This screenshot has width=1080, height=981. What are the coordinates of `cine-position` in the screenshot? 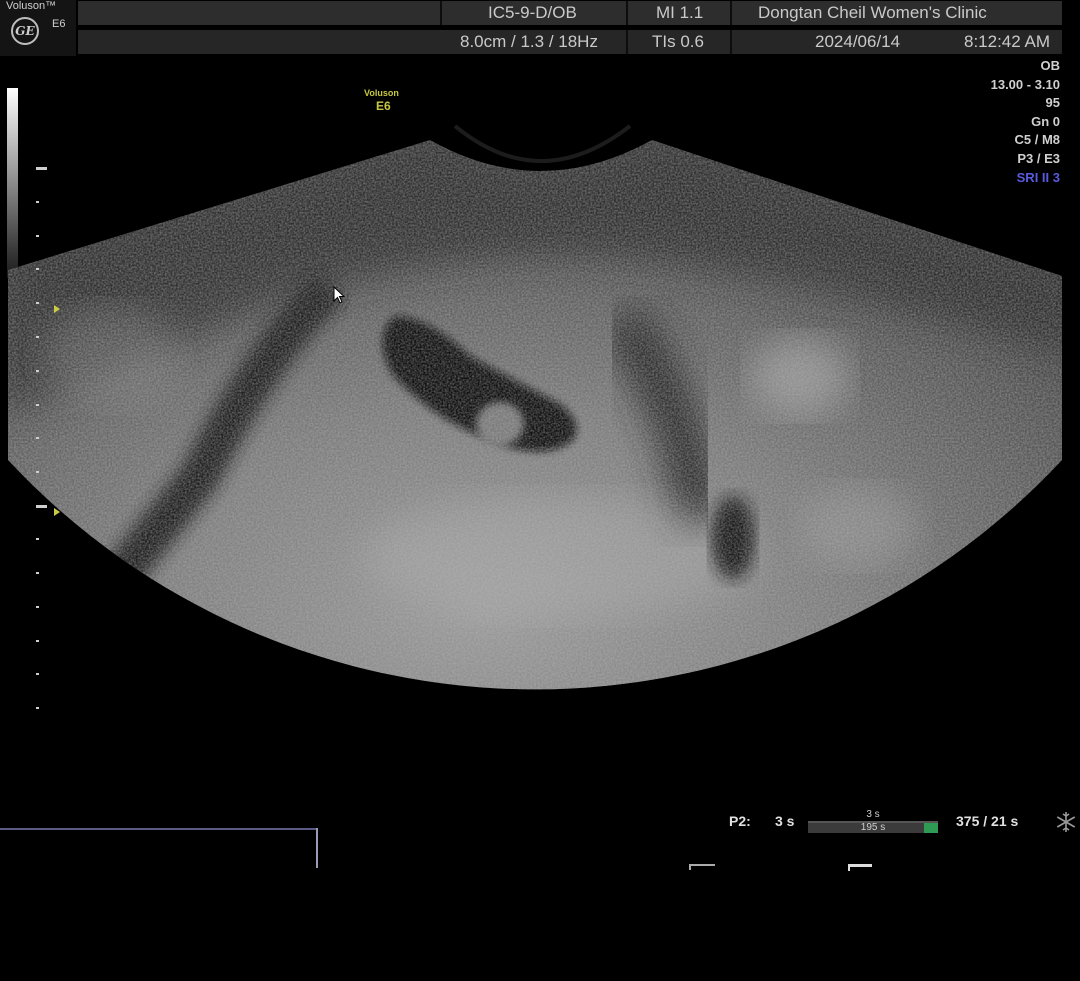 It's located at (931, 828).